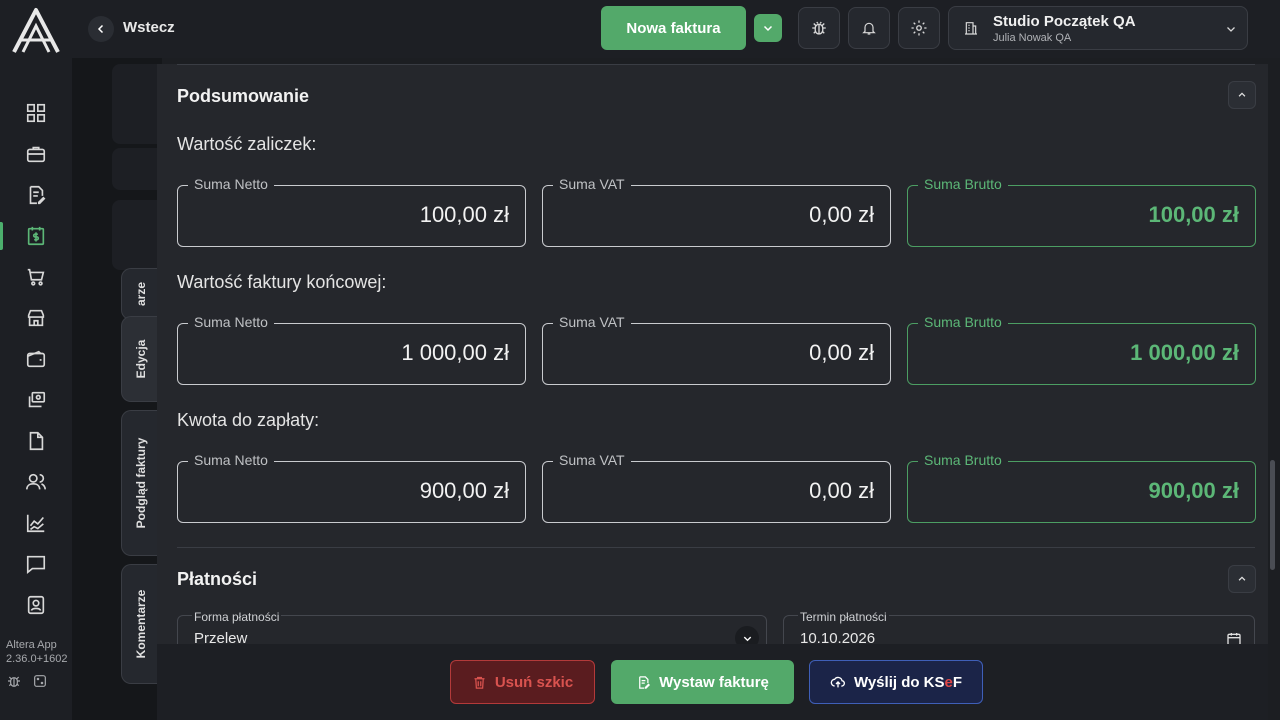  I want to click on users-icon, so click(36, 481).